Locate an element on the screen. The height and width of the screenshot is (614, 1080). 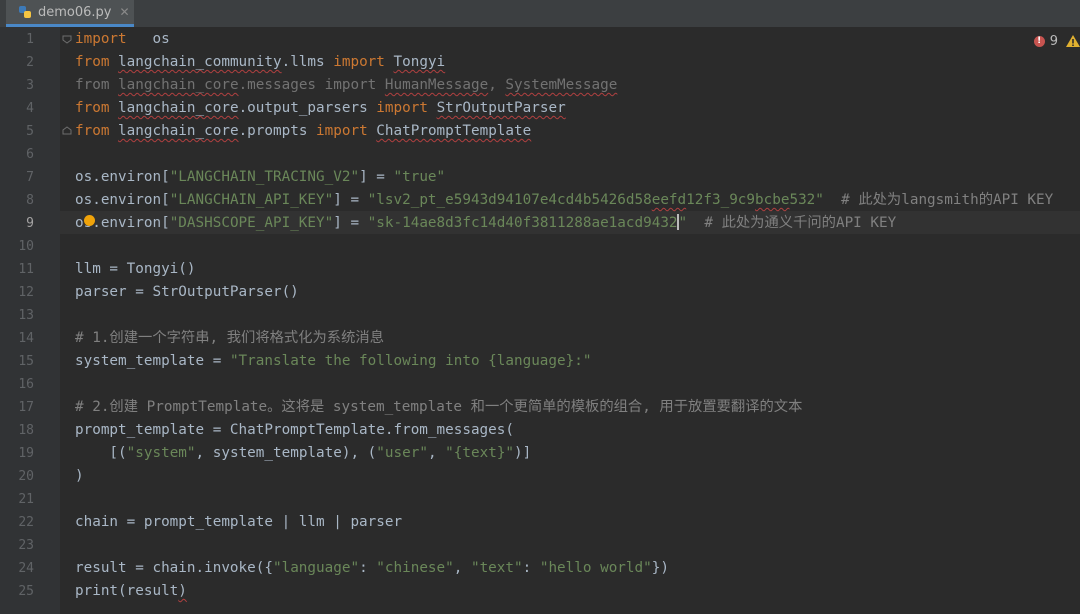
line-number: 6 is located at coordinates (30, 154).